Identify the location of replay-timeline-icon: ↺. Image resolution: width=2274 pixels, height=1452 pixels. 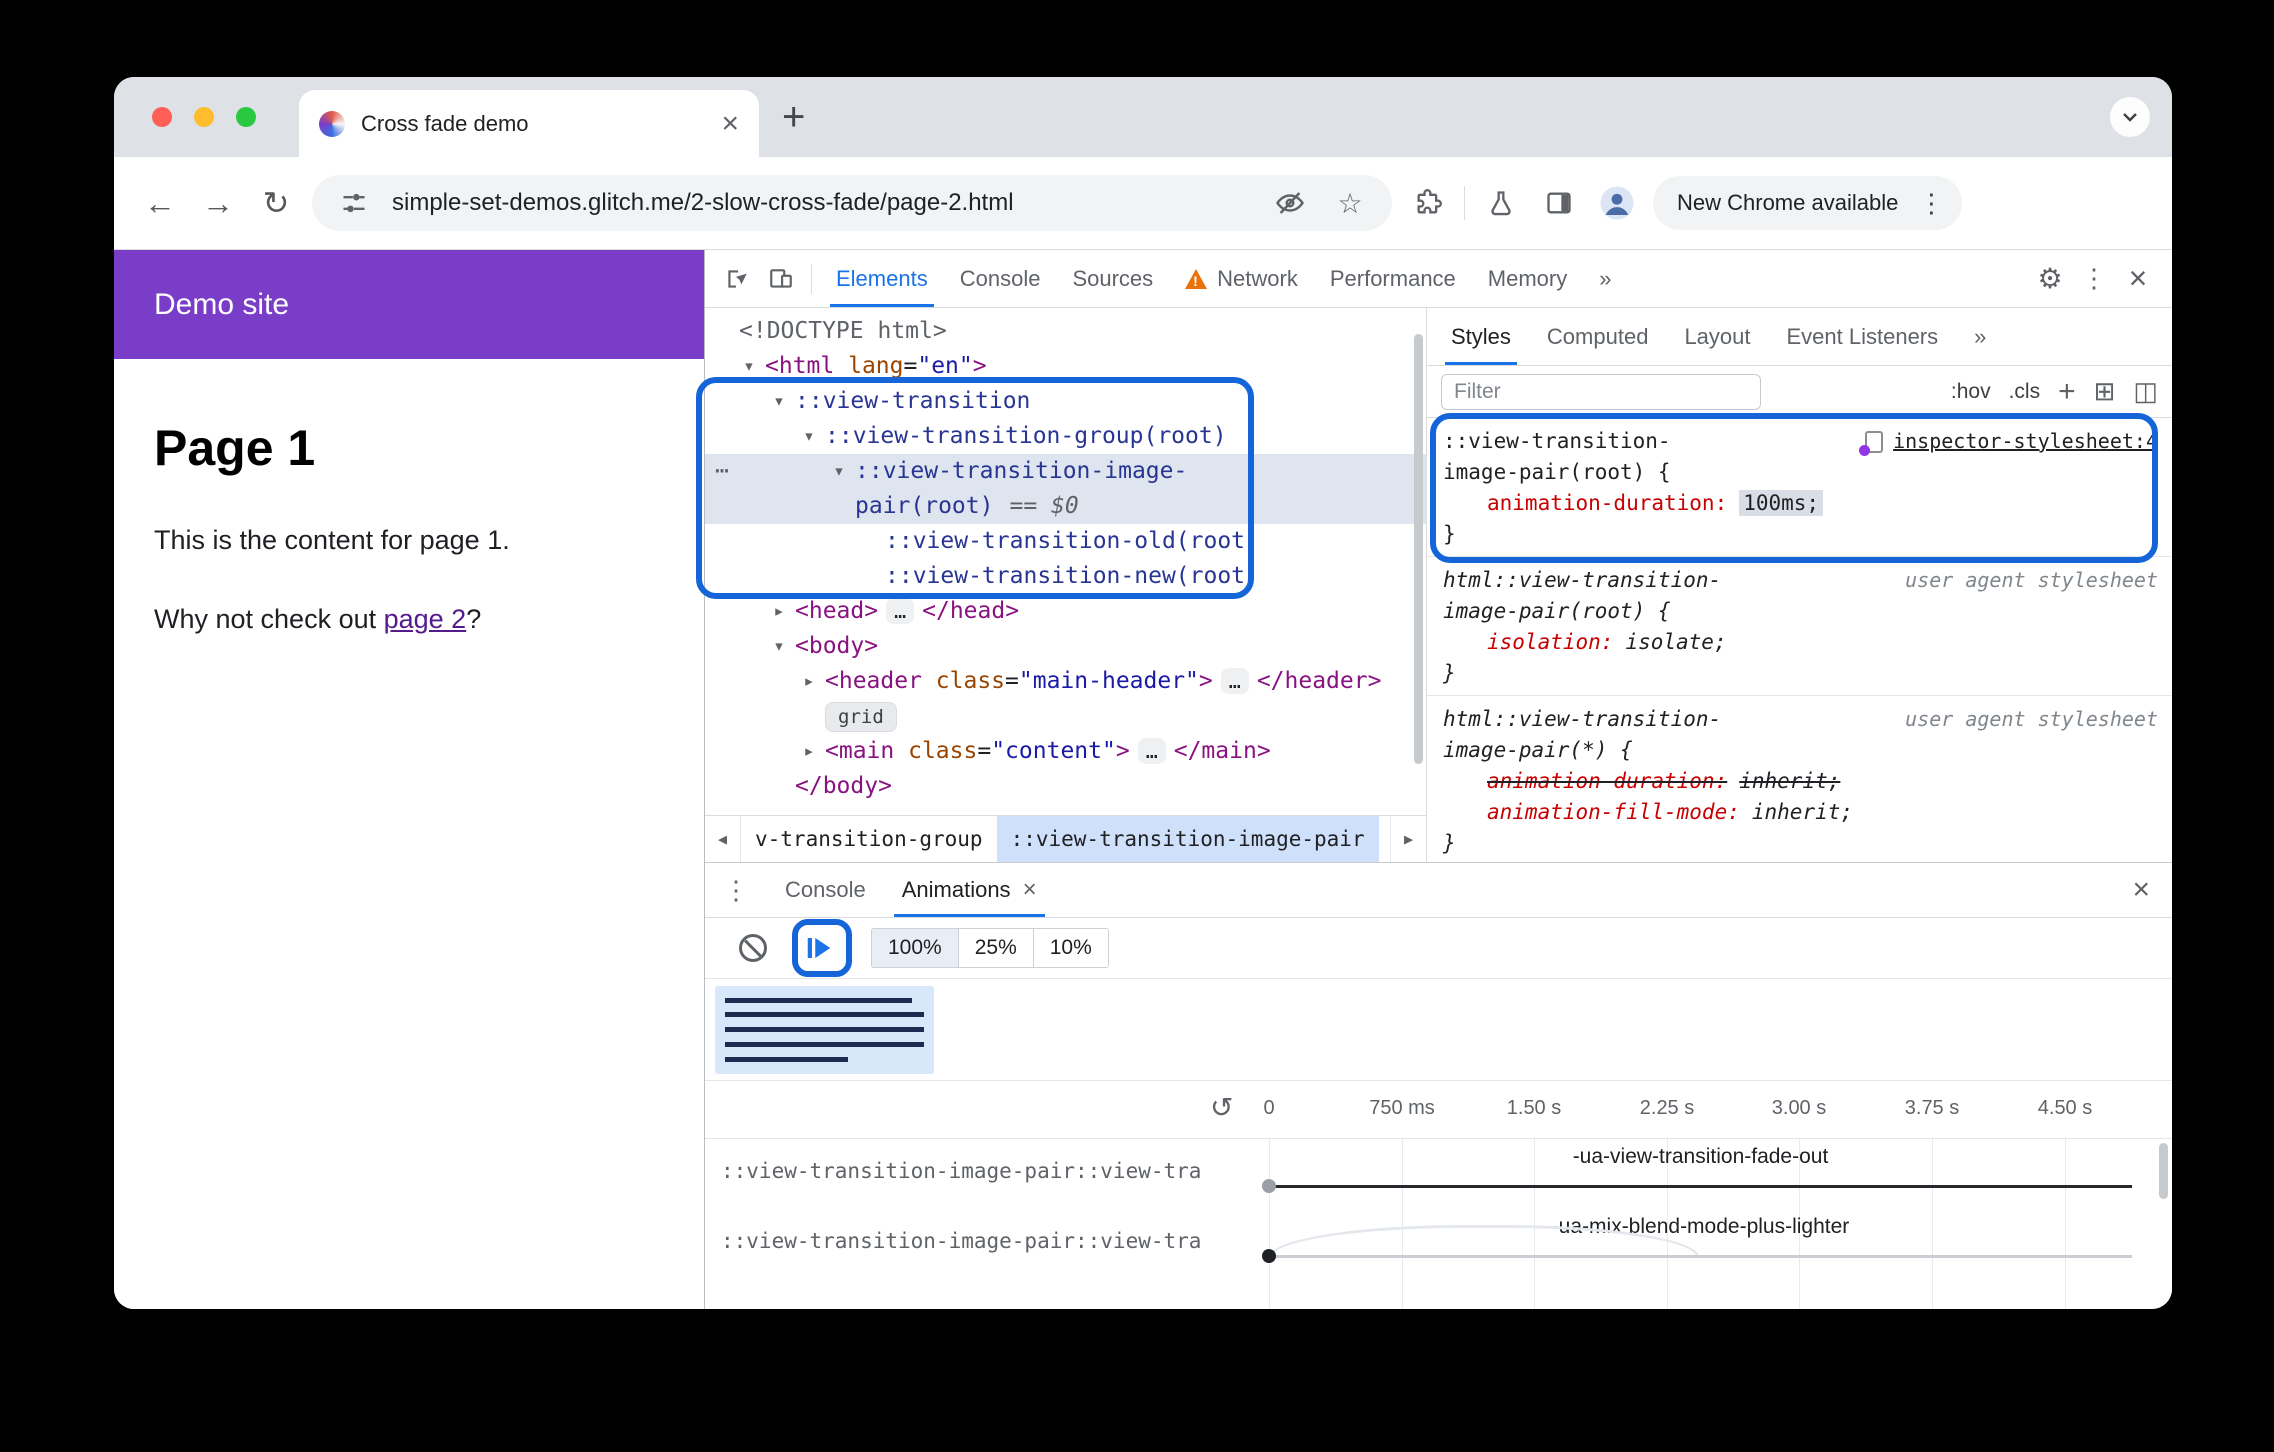
(1221, 1107).